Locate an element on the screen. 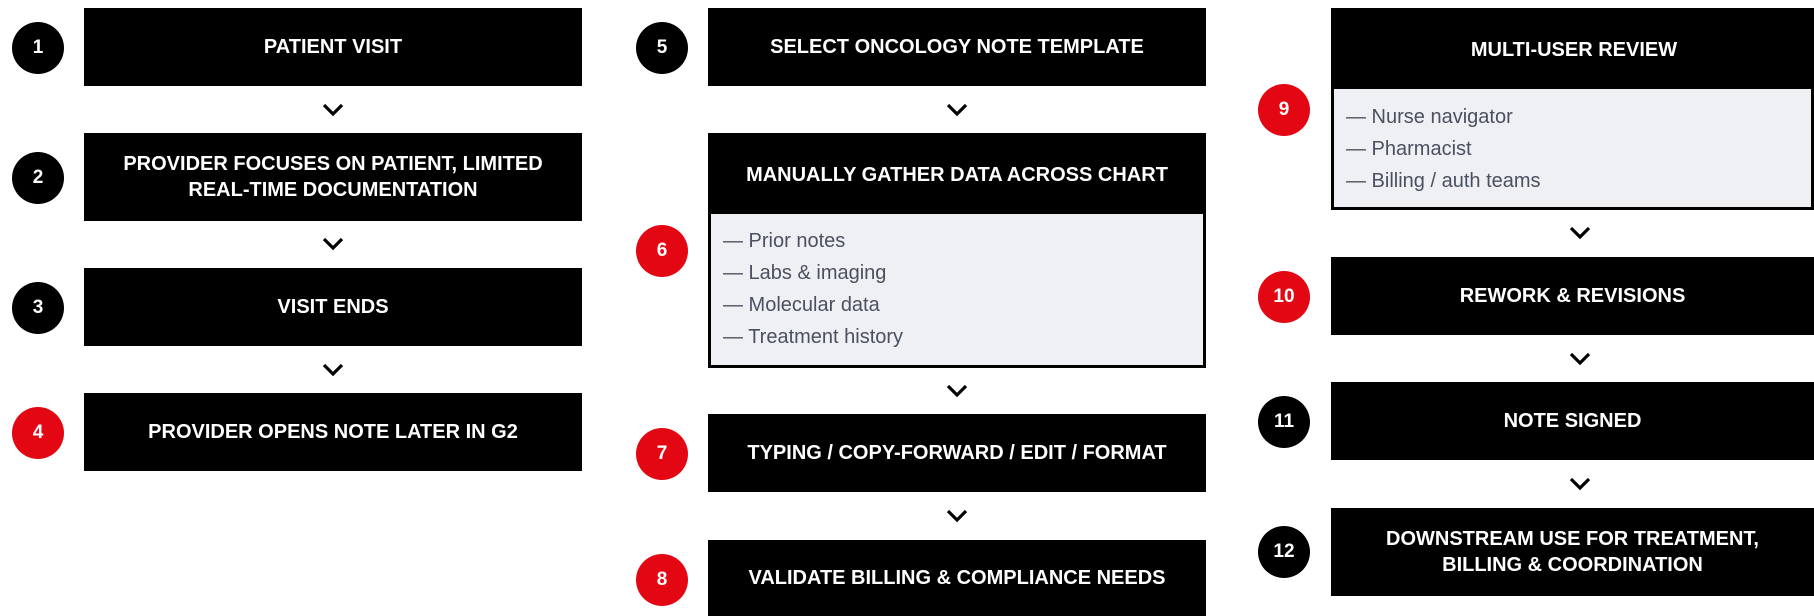 Image resolution: width=1814 pixels, height=616 pixels. step-5-badge: 5 is located at coordinates (662, 48).